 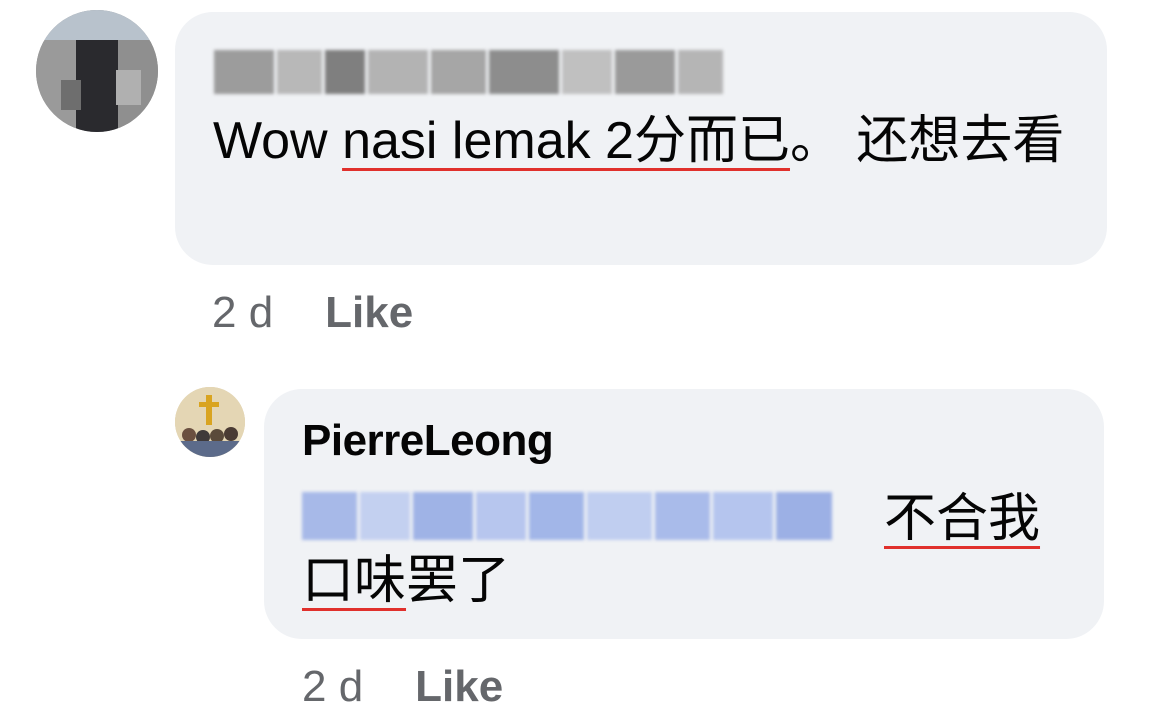 I want to click on author-name-redacted, so click(x=468, y=72).